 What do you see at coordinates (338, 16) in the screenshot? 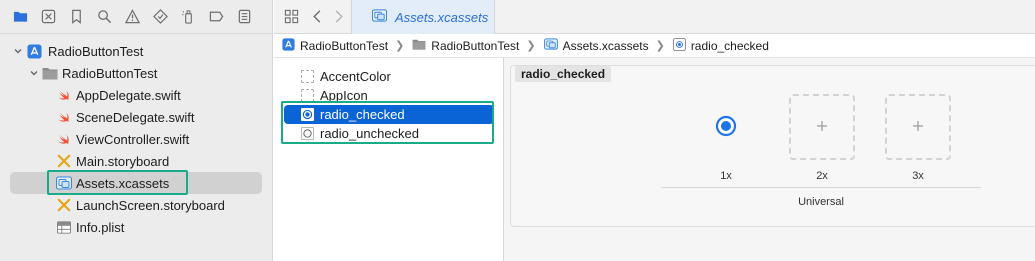
I see `forward-chevron-icon` at bounding box center [338, 16].